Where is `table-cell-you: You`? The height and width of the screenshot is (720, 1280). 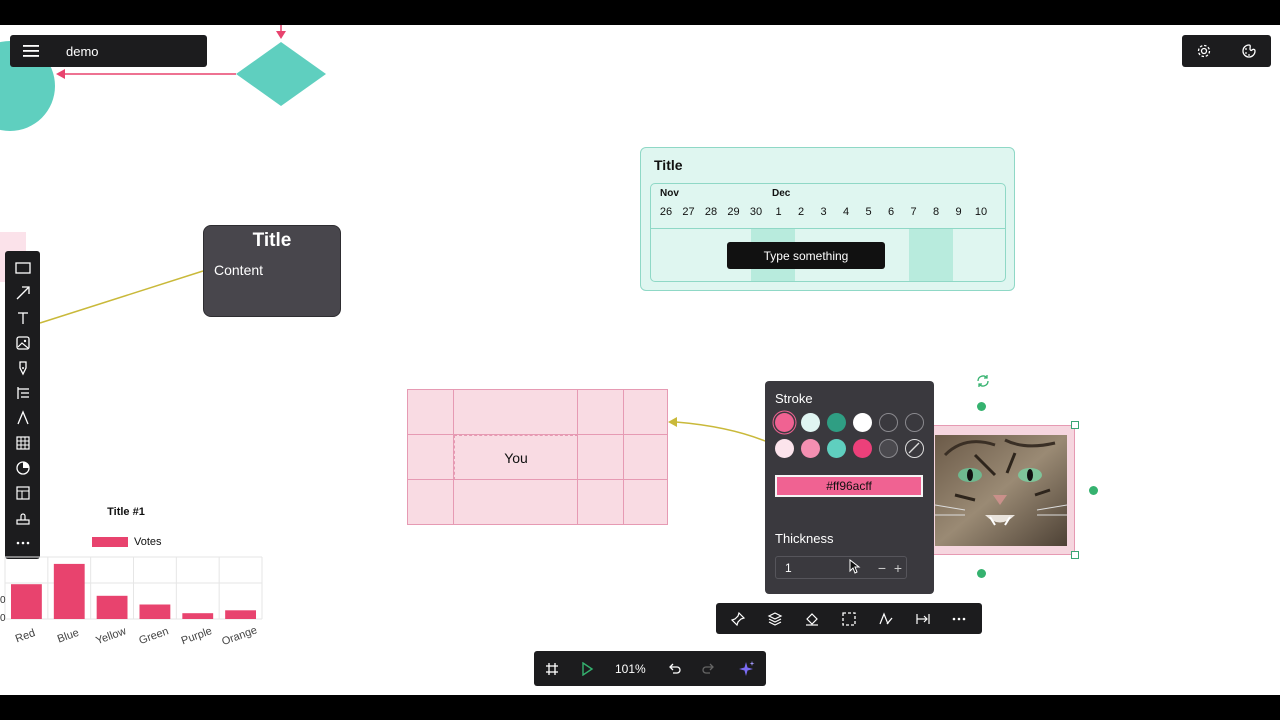 table-cell-you: You is located at coordinates (516, 457).